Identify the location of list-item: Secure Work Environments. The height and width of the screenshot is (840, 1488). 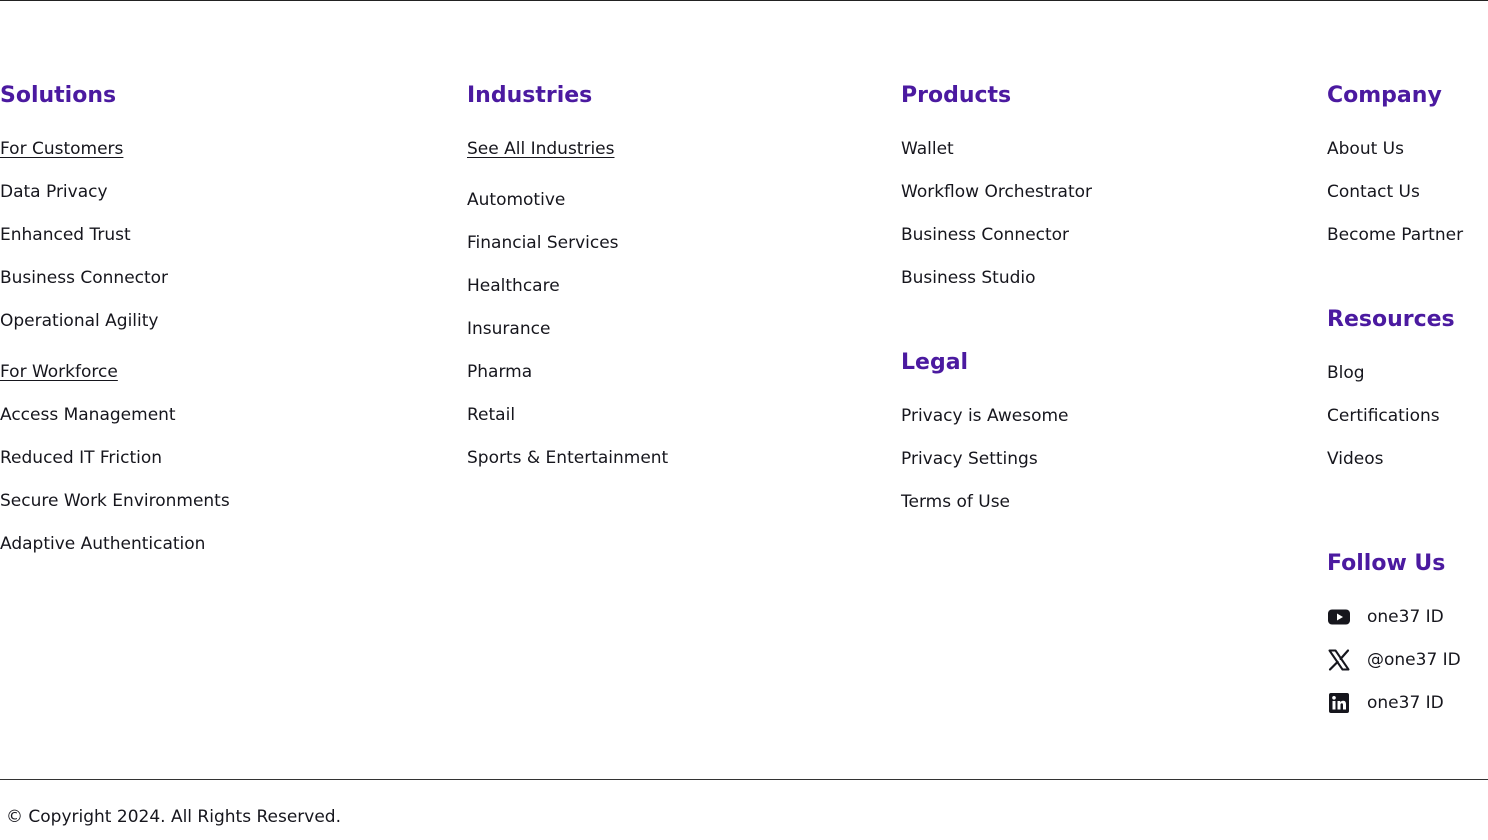
(115, 510).